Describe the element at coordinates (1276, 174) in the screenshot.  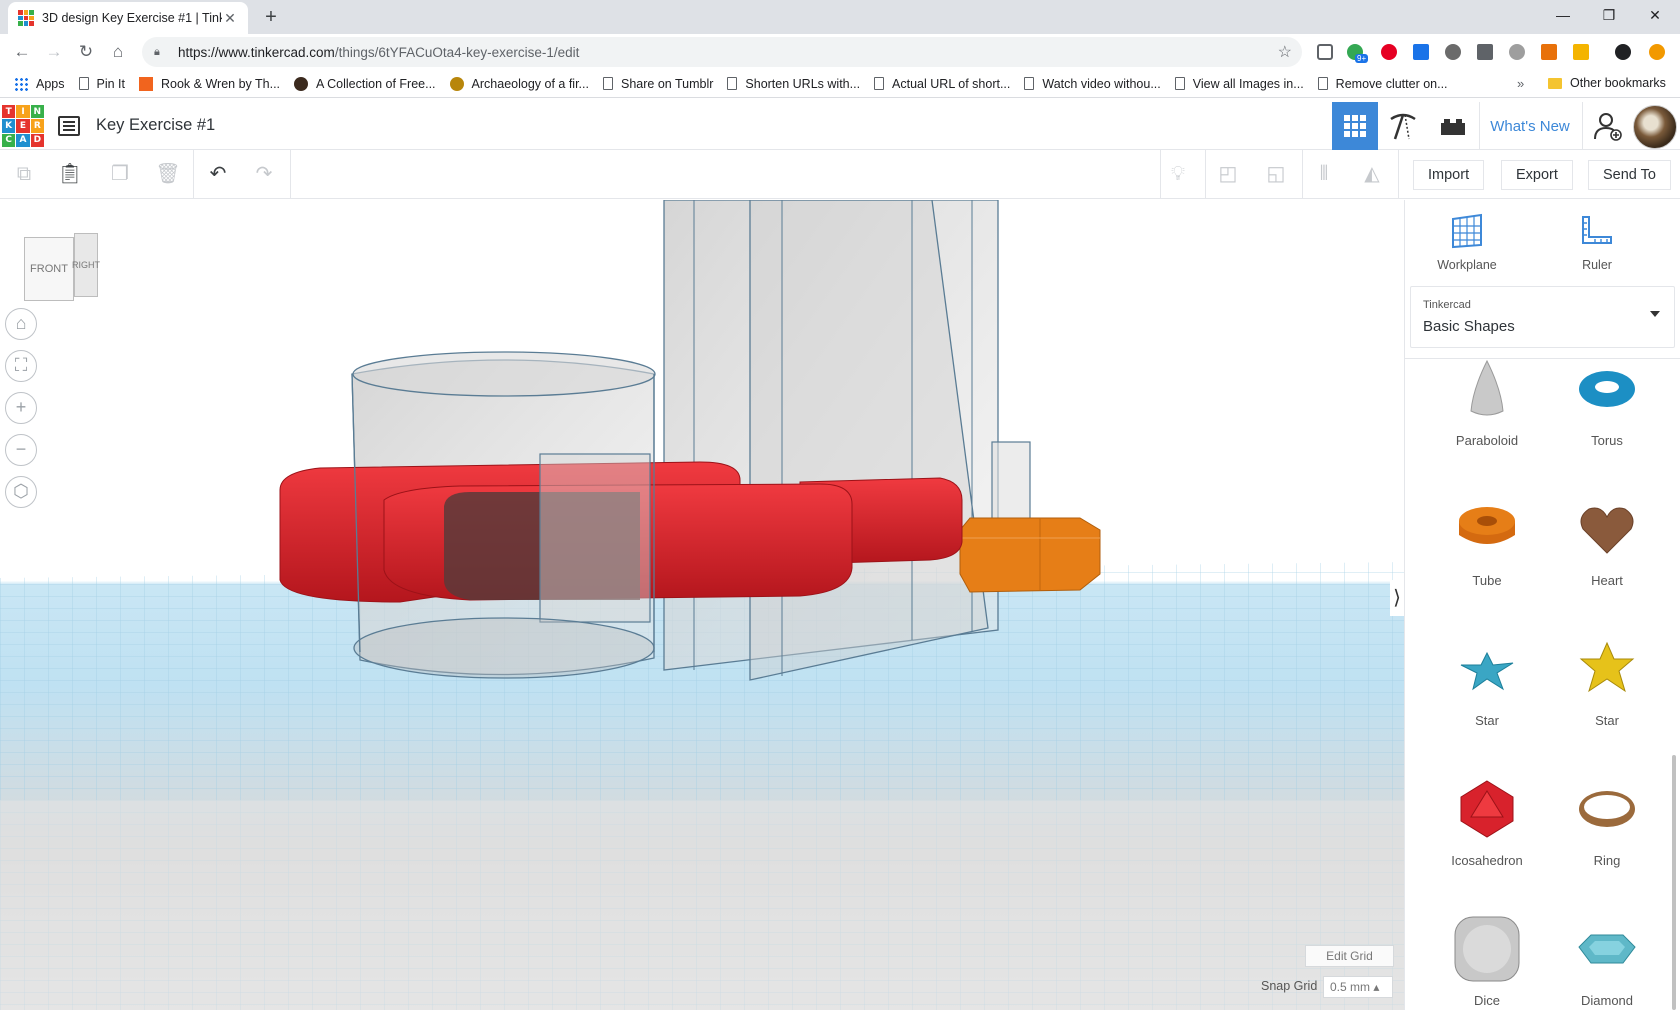
I see `ungroup-icon: ◱` at that location.